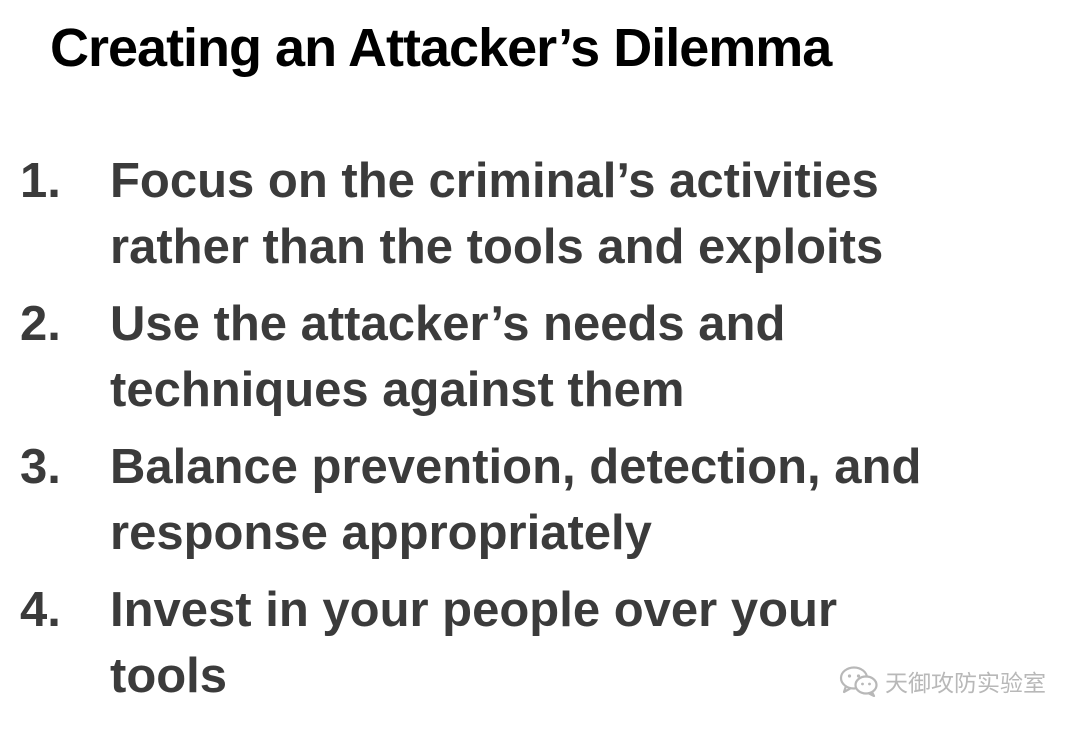 The height and width of the screenshot is (730, 1080). I want to click on point-number: 1., so click(40, 181).